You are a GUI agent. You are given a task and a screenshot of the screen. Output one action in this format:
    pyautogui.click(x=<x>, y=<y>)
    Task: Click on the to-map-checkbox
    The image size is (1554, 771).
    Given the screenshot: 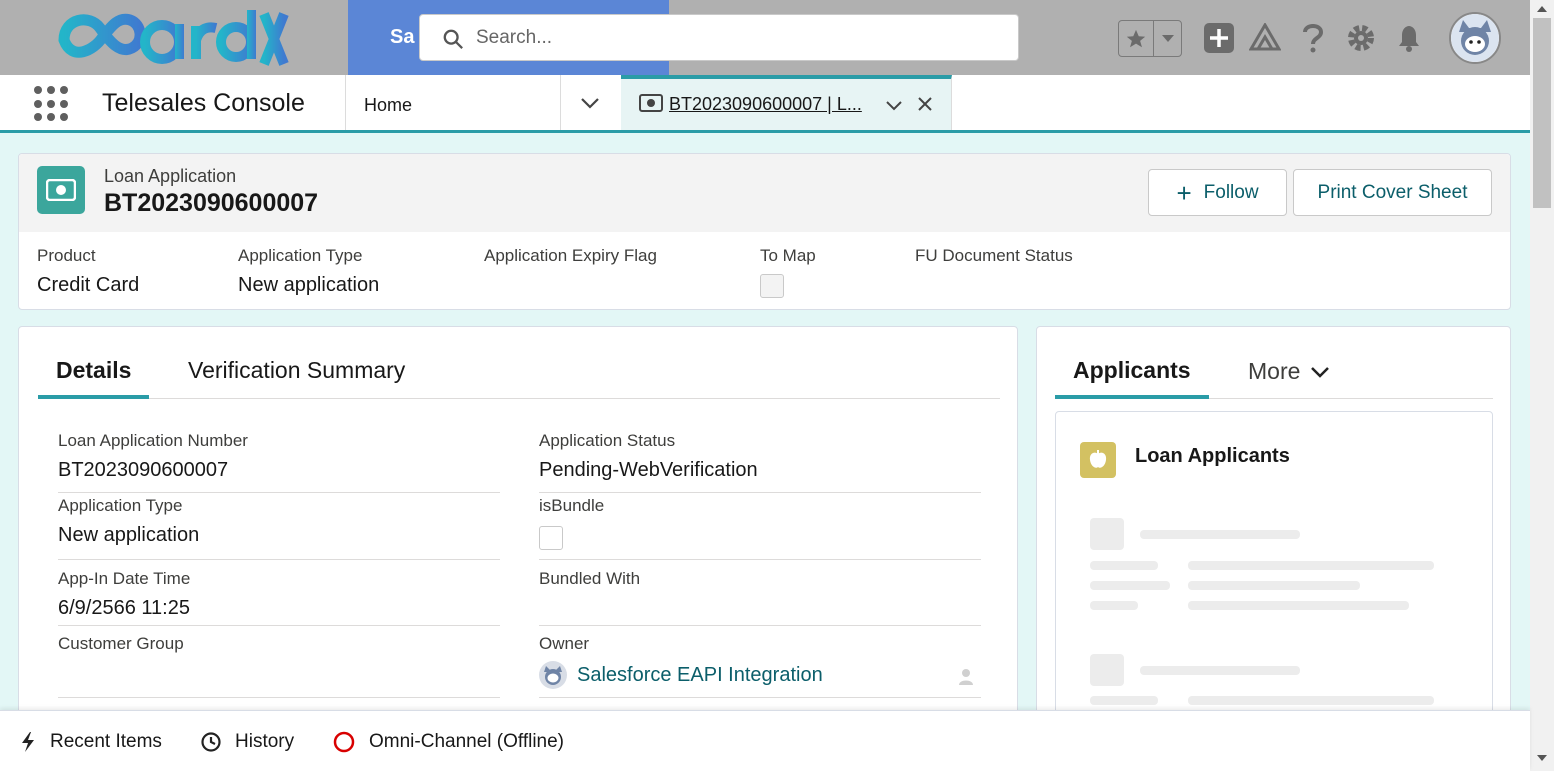 What is the action you would take?
    pyautogui.click(x=772, y=286)
    